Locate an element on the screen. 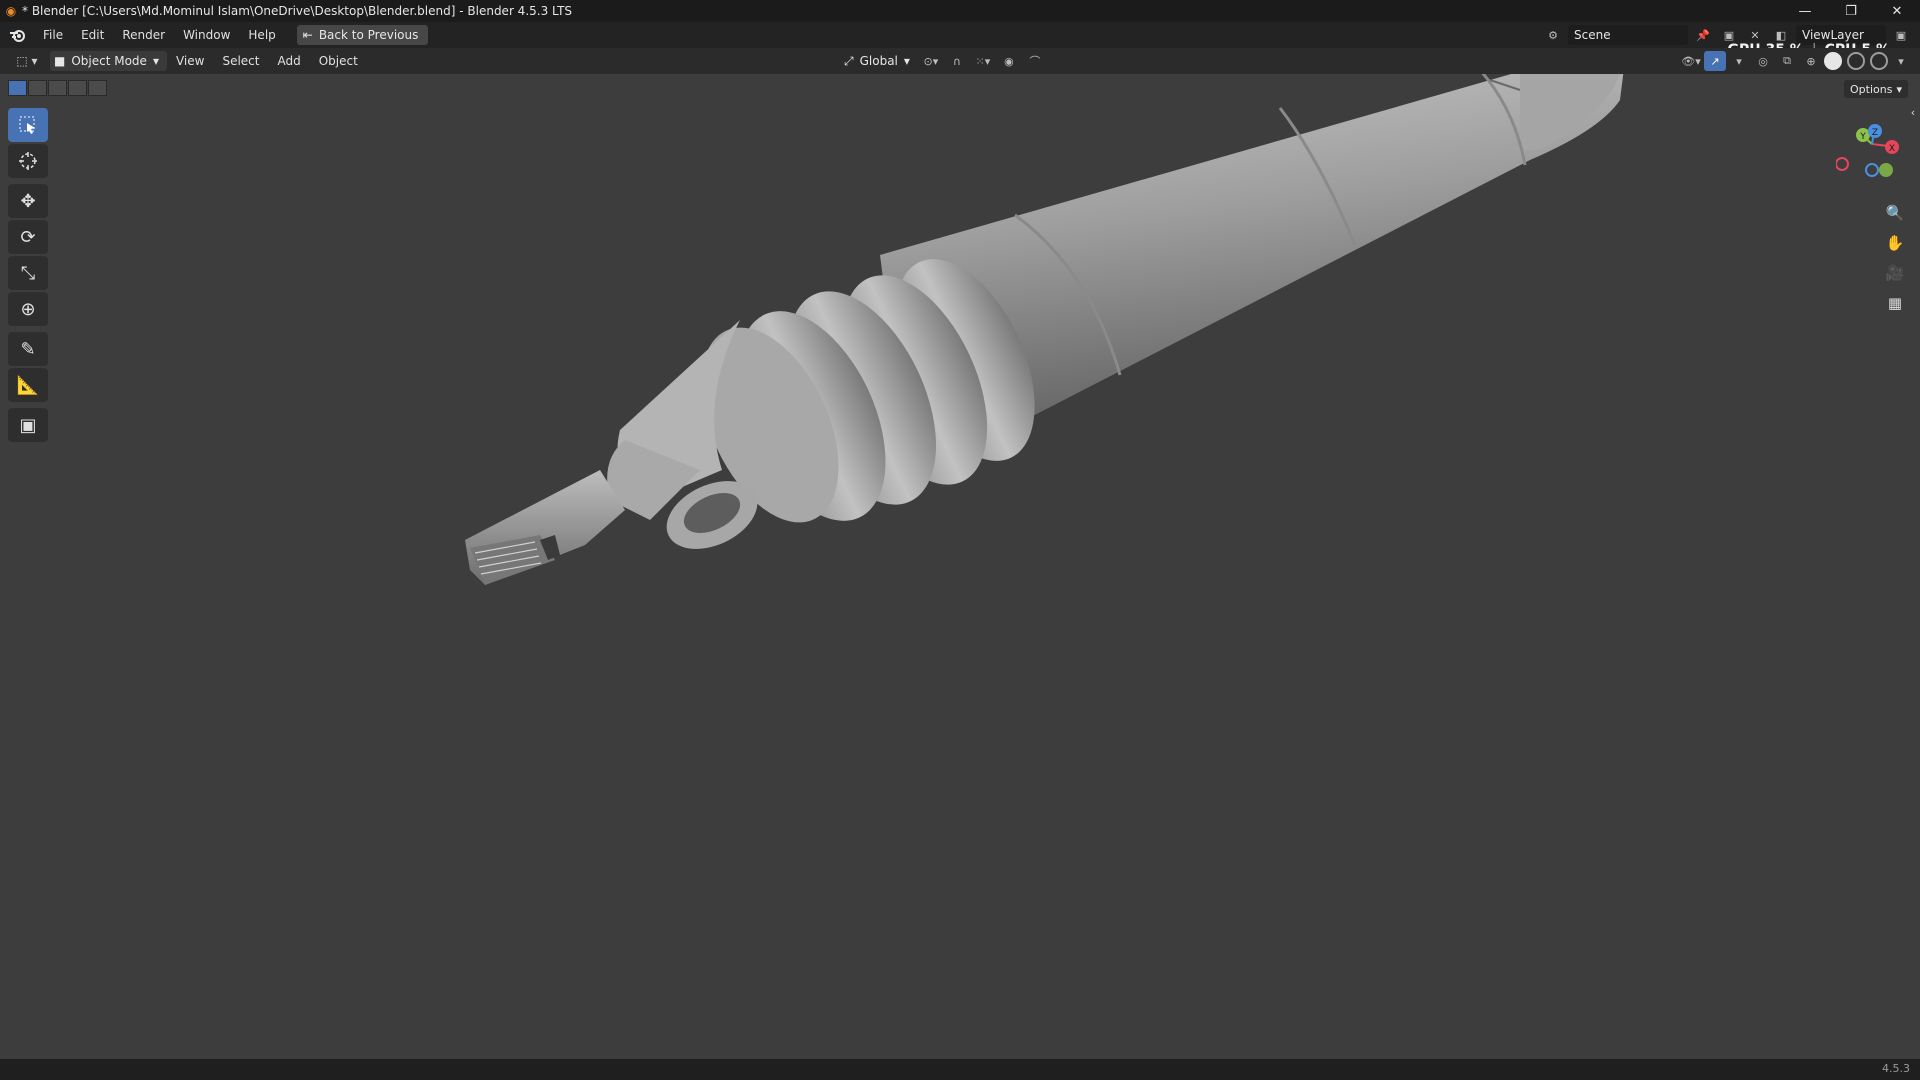  close-button: ✕ is located at coordinates (1897, 11).